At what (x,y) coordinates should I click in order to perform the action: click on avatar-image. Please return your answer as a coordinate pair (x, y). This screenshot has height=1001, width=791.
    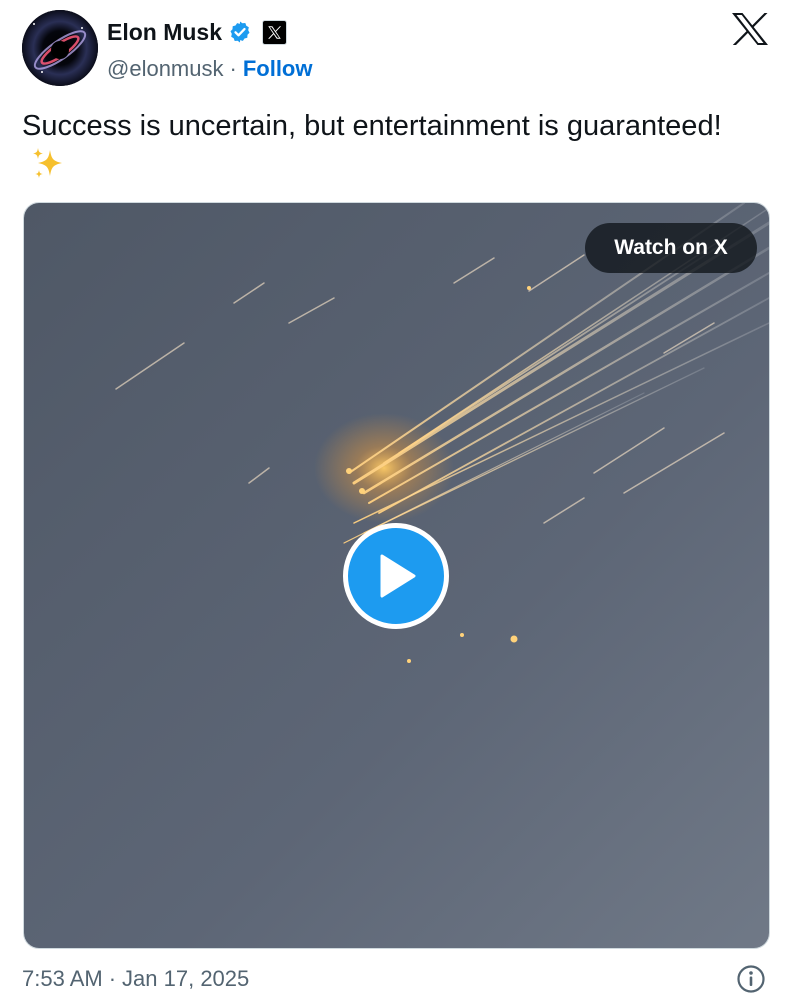
    Looking at the image, I should click on (60, 48).